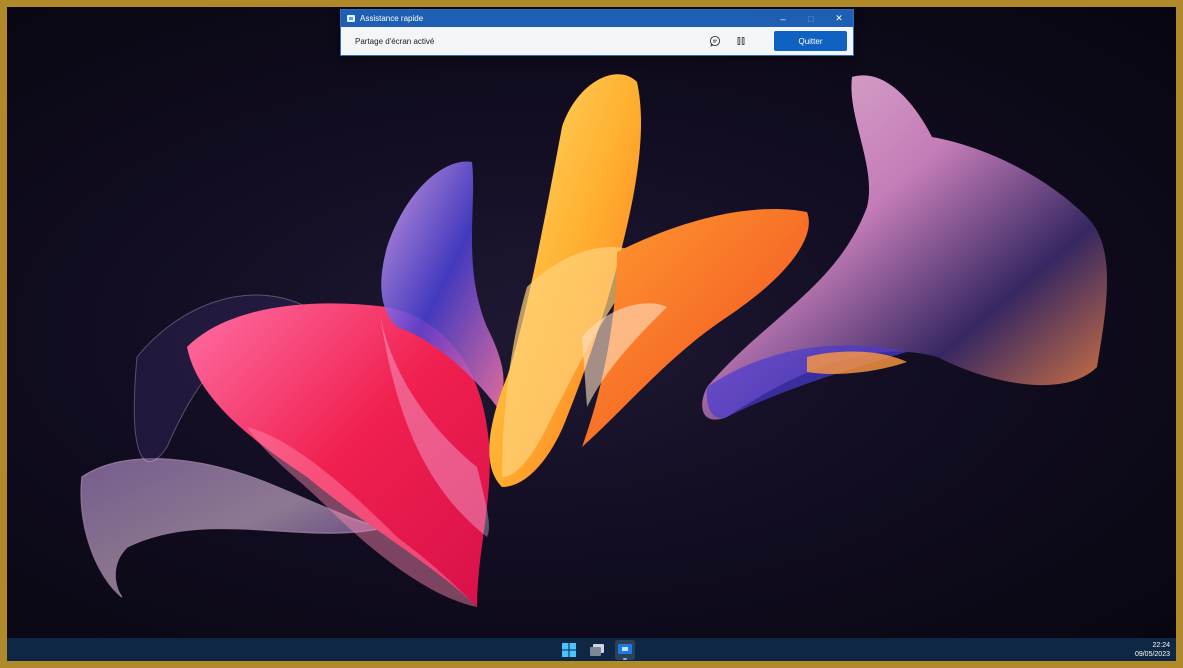 Image resolution: width=1183 pixels, height=668 pixels. I want to click on start-icon, so click(569, 649).